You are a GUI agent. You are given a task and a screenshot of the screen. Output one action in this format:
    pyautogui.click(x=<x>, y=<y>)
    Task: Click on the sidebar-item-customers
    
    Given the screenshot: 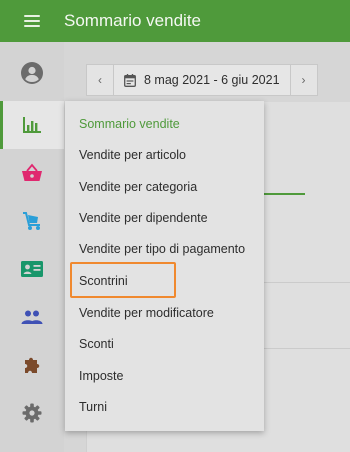 What is the action you would take?
    pyautogui.click(x=32, y=269)
    